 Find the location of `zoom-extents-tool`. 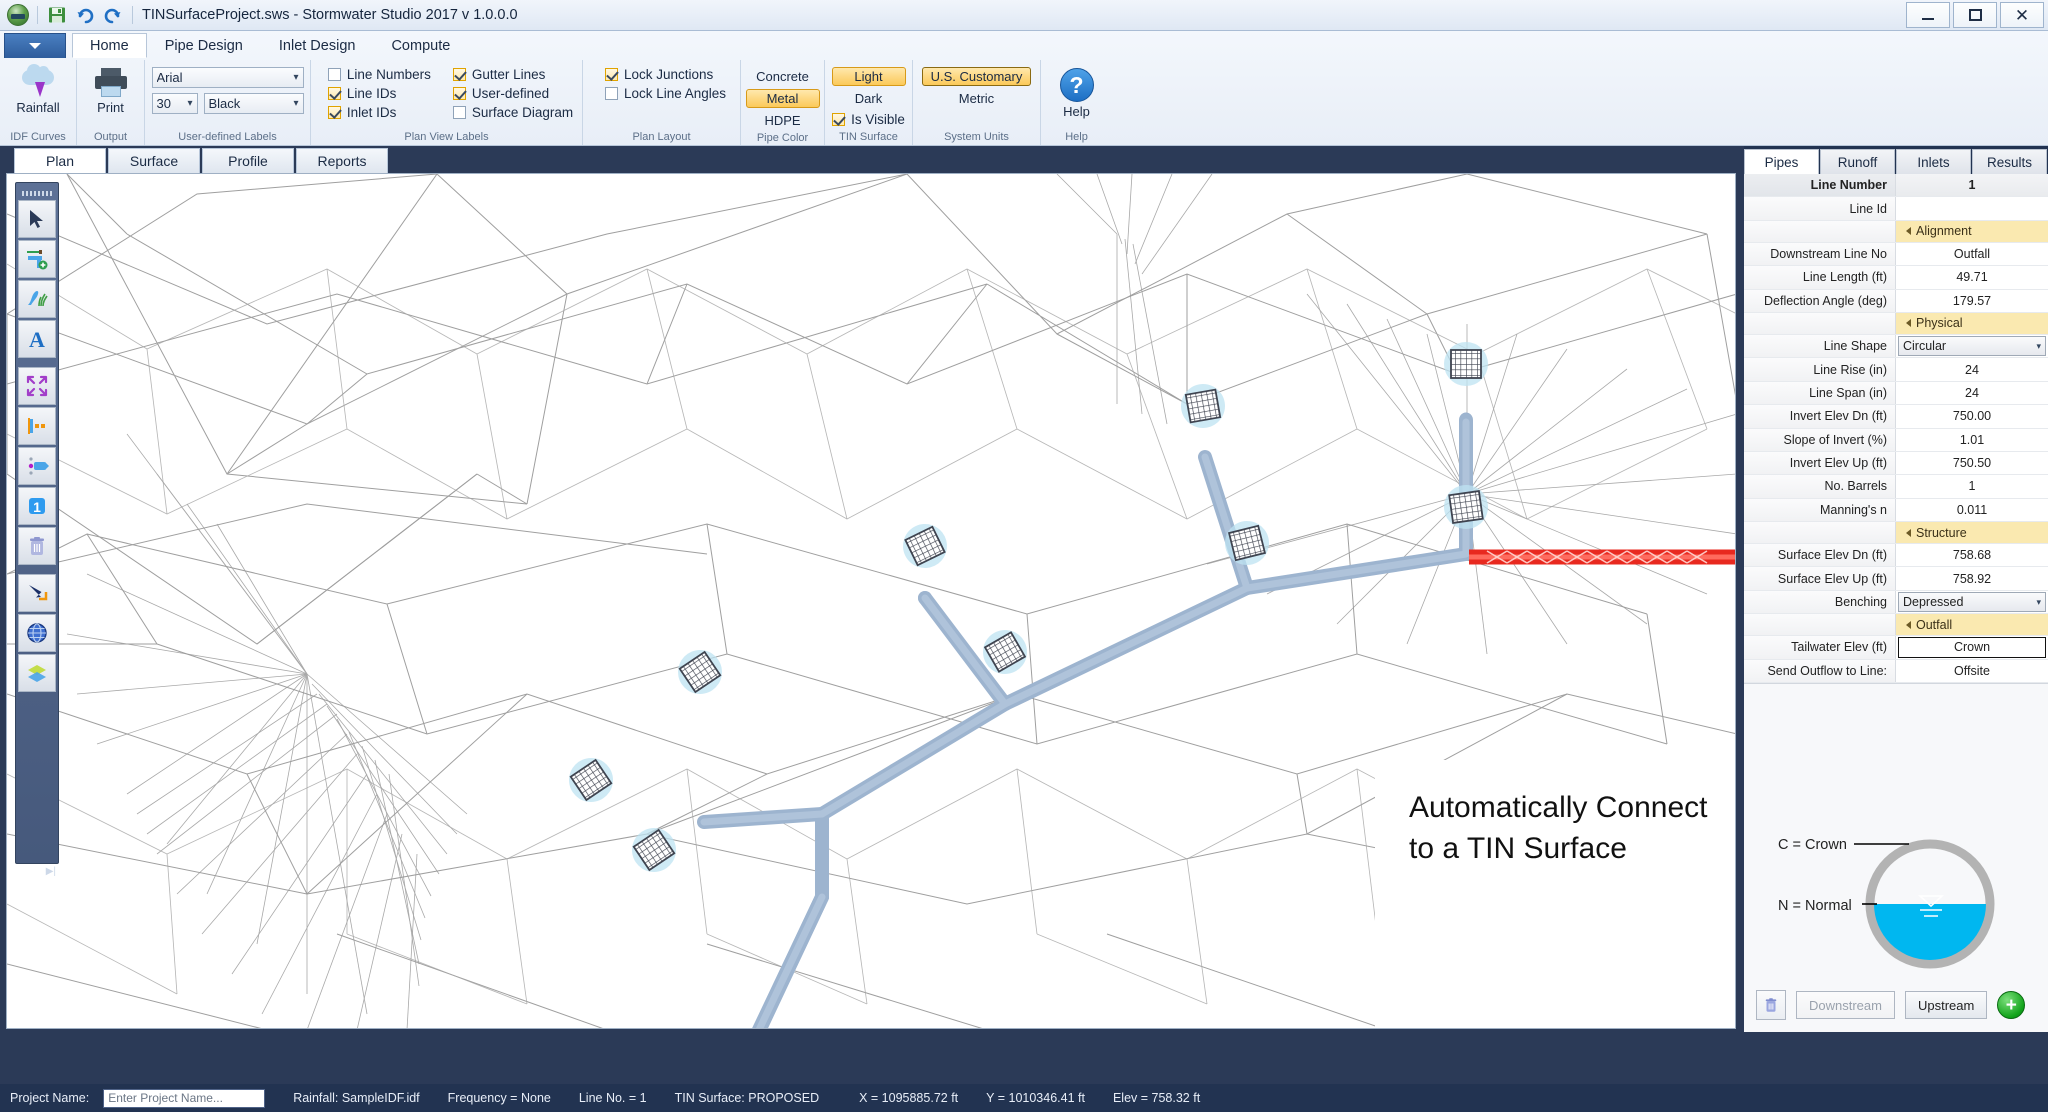

zoom-extents-tool is located at coordinates (37, 386).